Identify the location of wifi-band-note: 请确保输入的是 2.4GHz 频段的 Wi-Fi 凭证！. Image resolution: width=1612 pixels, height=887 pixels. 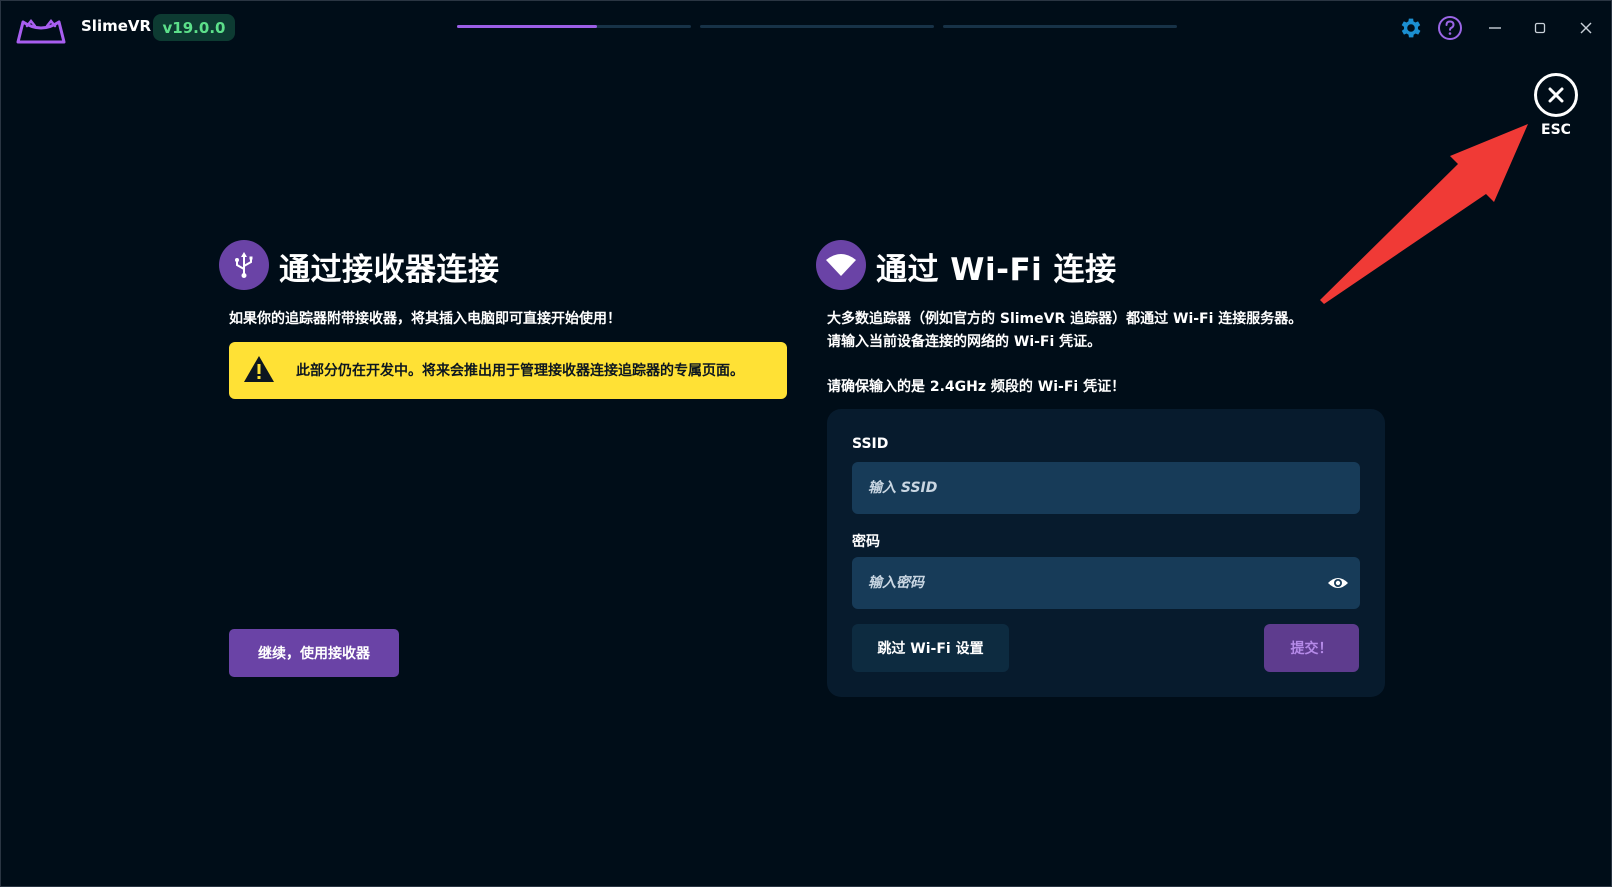
(976, 387).